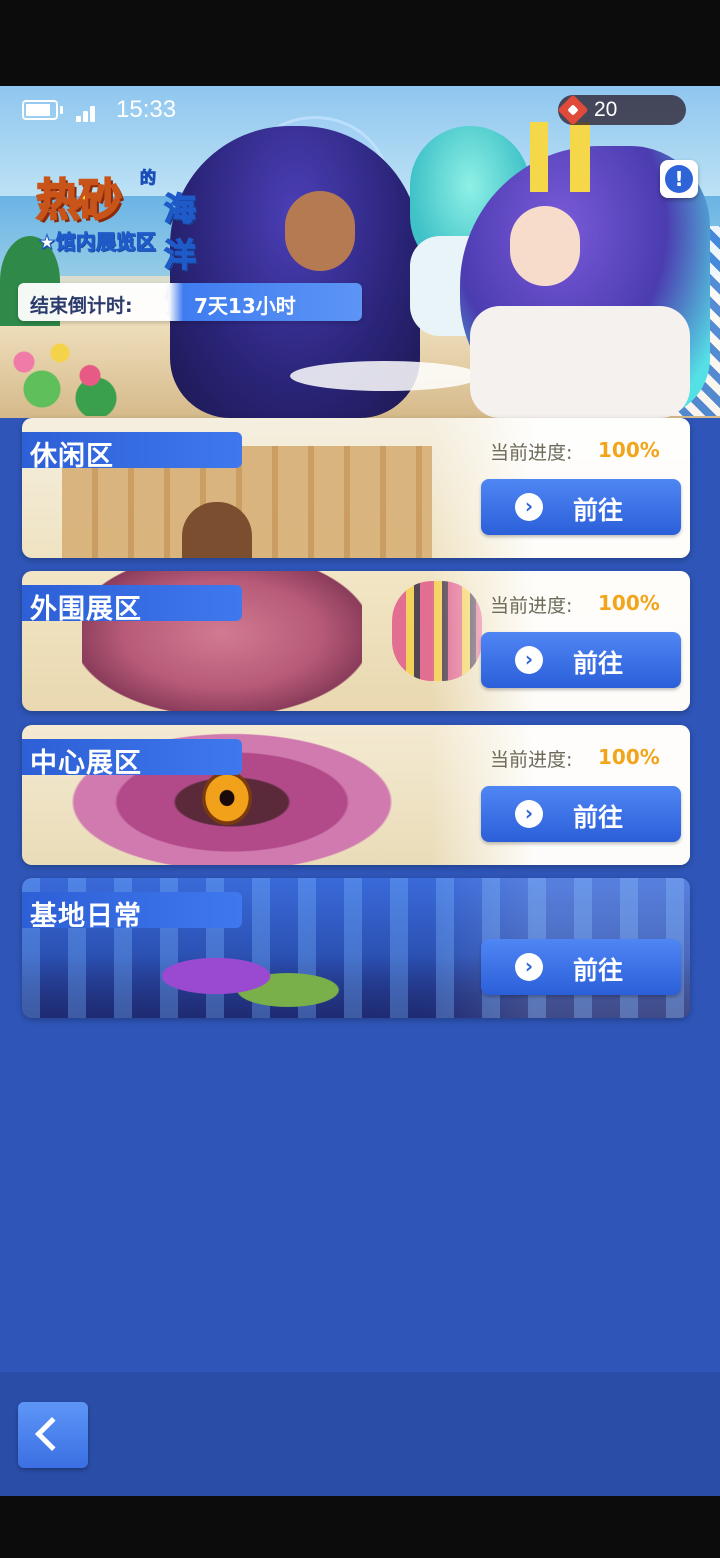 The height and width of the screenshot is (1558, 720). I want to click on ticket-count: 20, so click(606, 109).